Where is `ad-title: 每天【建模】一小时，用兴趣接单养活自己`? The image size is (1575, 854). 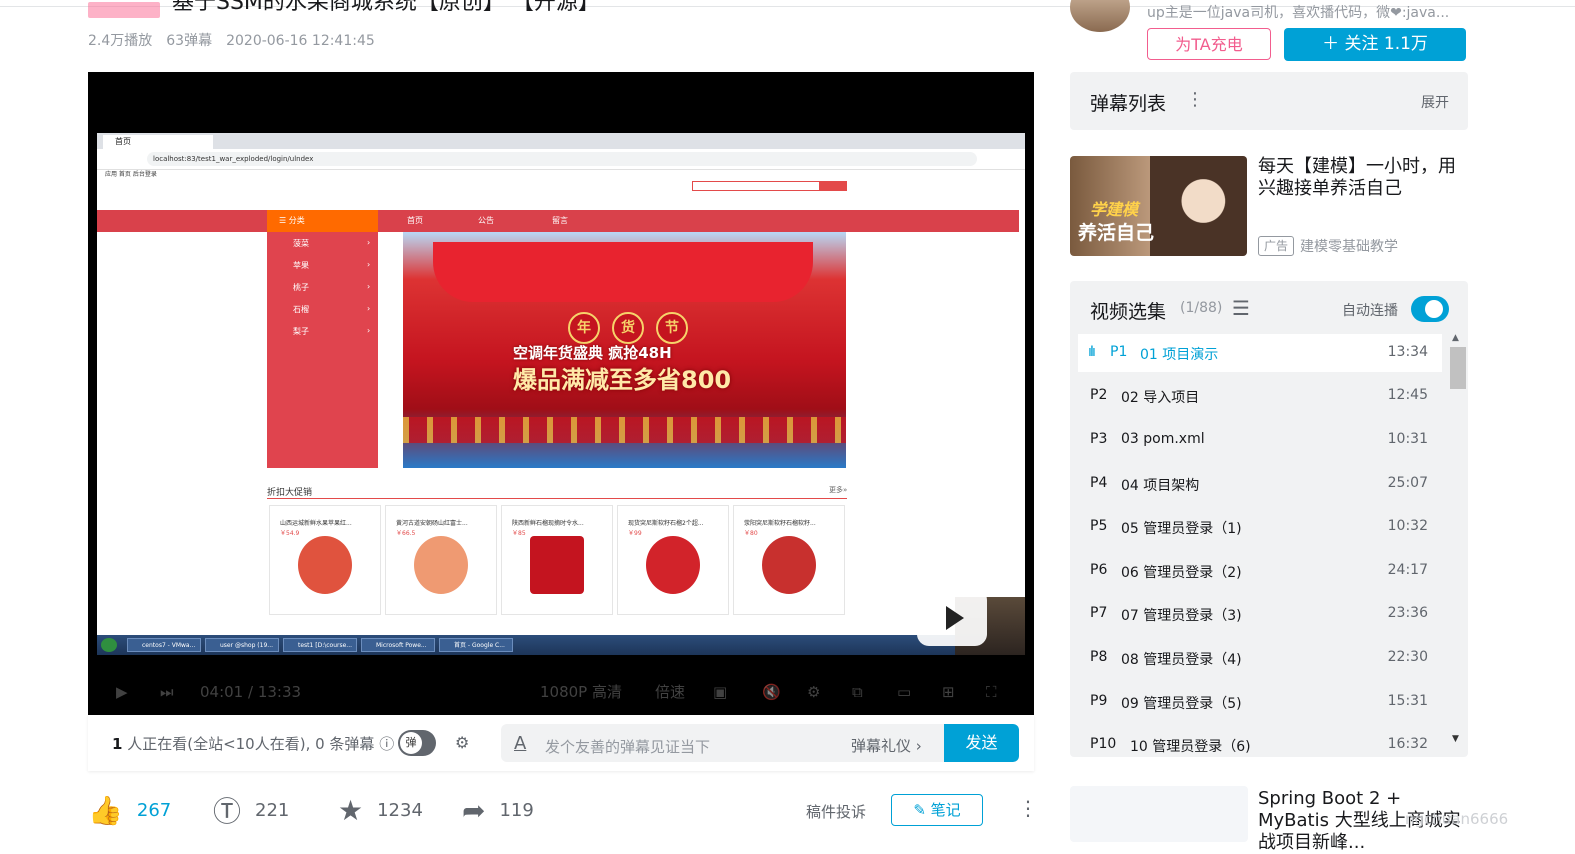 ad-title: 每天【建模】一小时，用兴趣接单养活自己 is located at coordinates (1364, 178).